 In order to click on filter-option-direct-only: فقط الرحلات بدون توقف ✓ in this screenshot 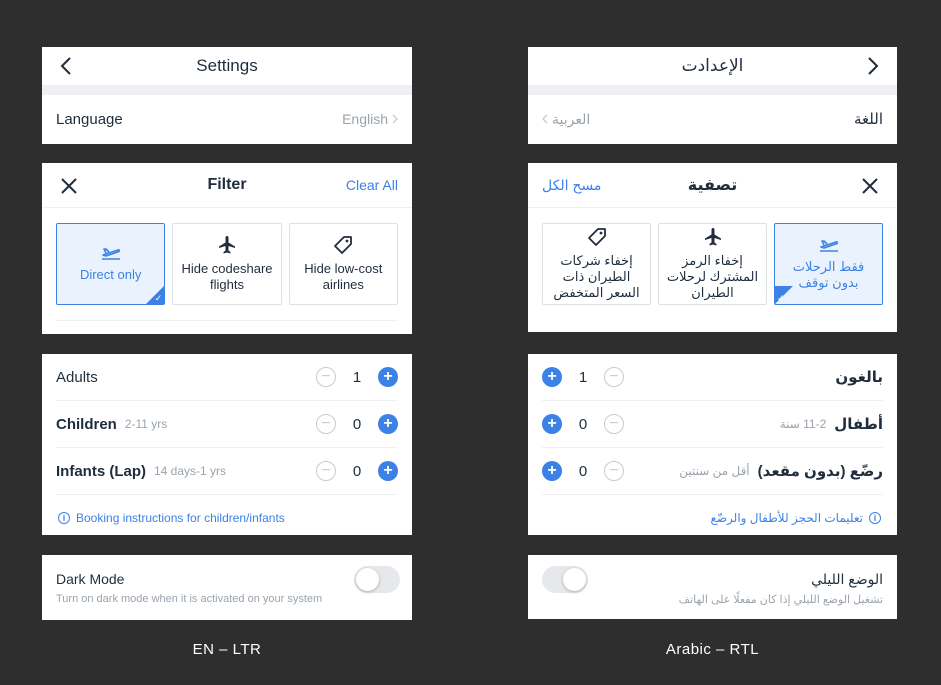, I will do `click(828, 264)`.